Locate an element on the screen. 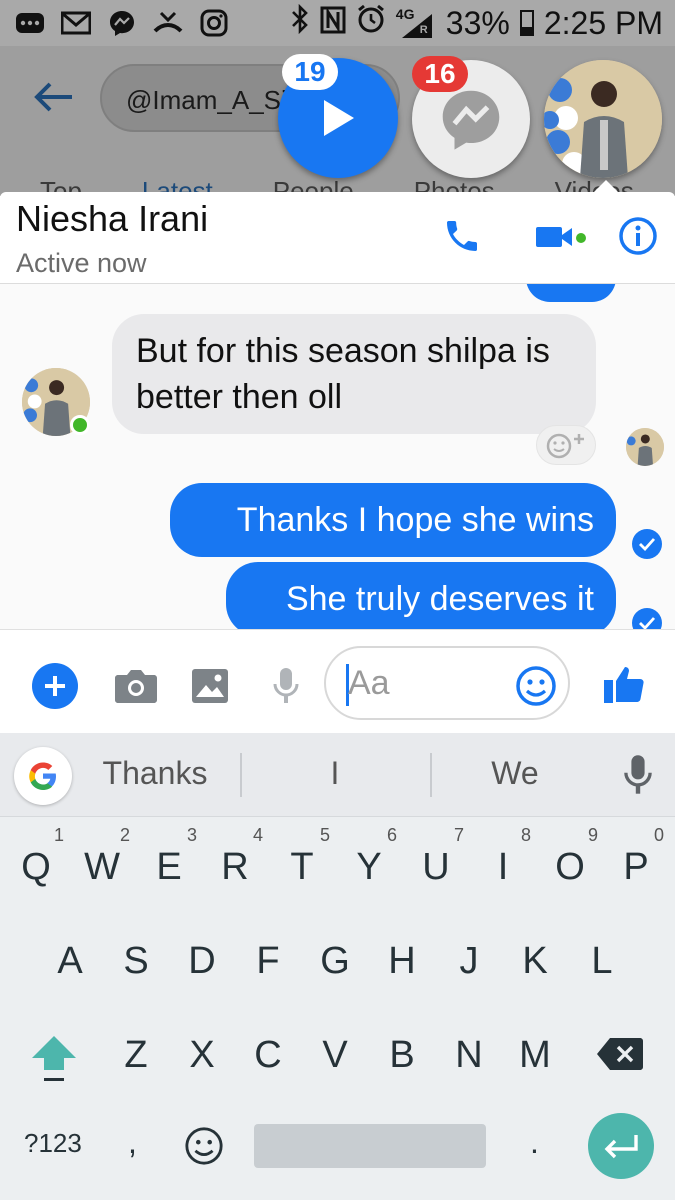 The height and width of the screenshot is (1200, 675). symbols-key: ?123 is located at coordinates (53, 1143).